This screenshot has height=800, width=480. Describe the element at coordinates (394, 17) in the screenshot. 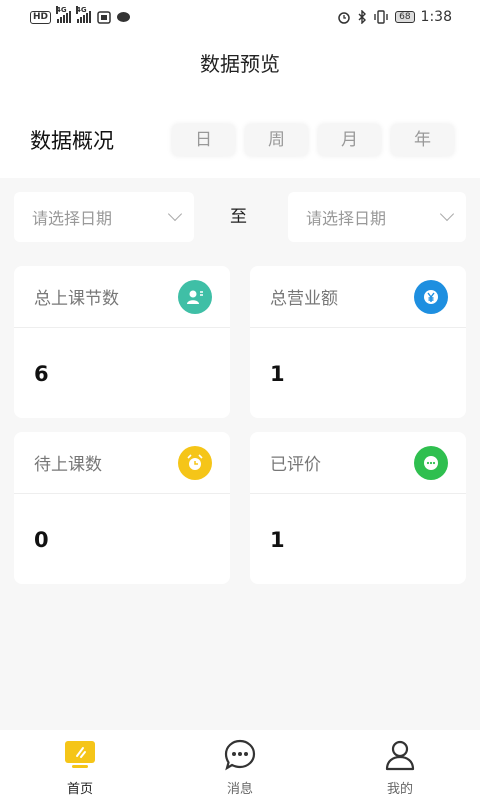

I see `status-bar-right: 68 1:38` at that location.